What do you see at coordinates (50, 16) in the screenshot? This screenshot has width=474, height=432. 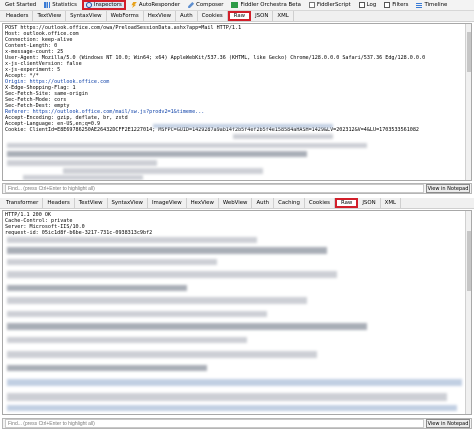 I see `request-tab-textview: TextView` at bounding box center [50, 16].